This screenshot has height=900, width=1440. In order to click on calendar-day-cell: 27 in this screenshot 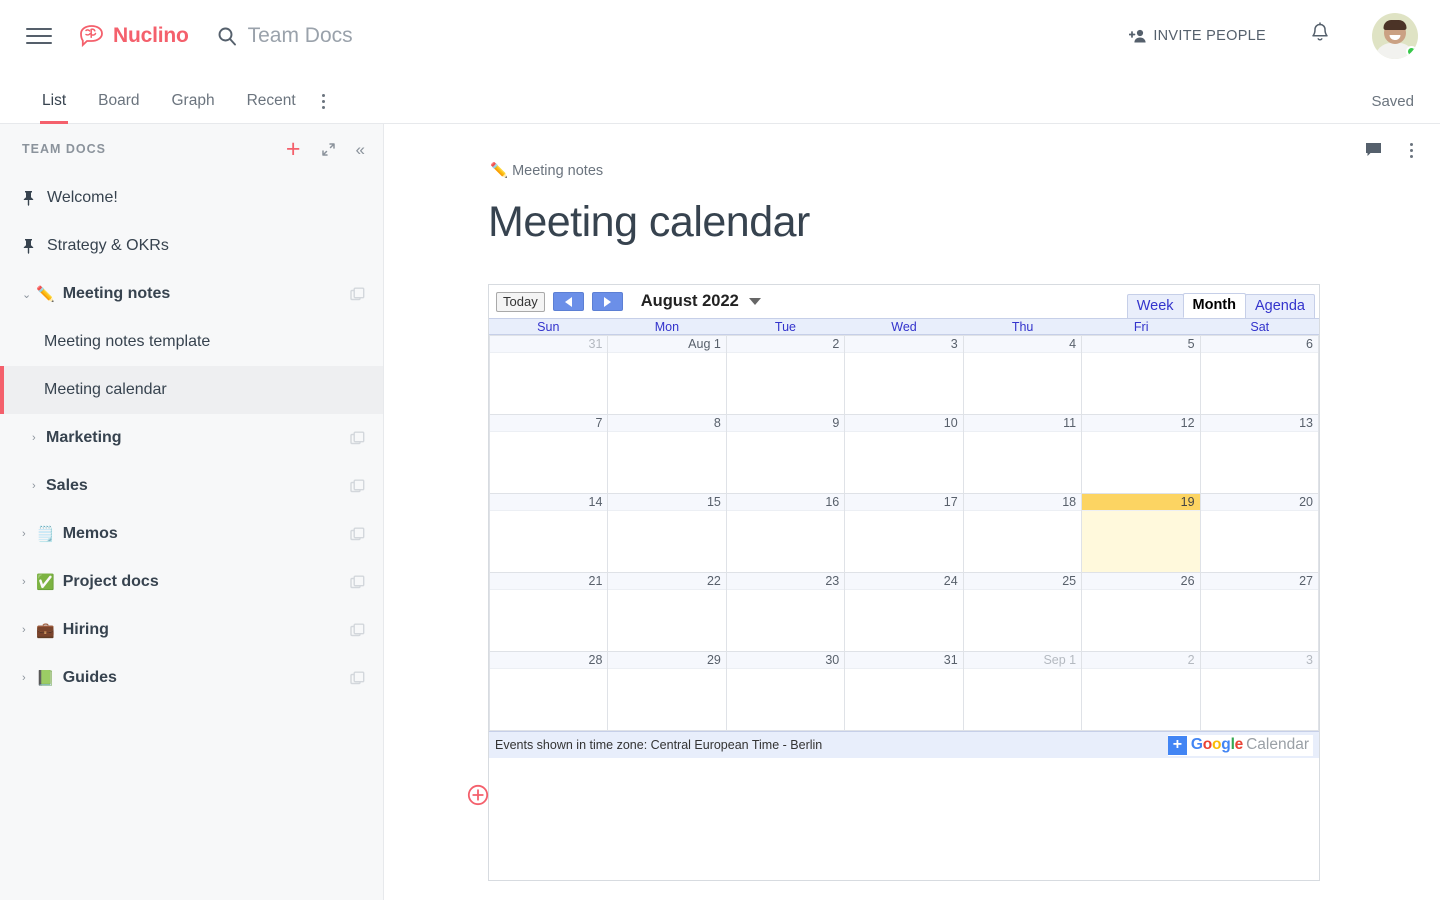, I will do `click(1259, 612)`.